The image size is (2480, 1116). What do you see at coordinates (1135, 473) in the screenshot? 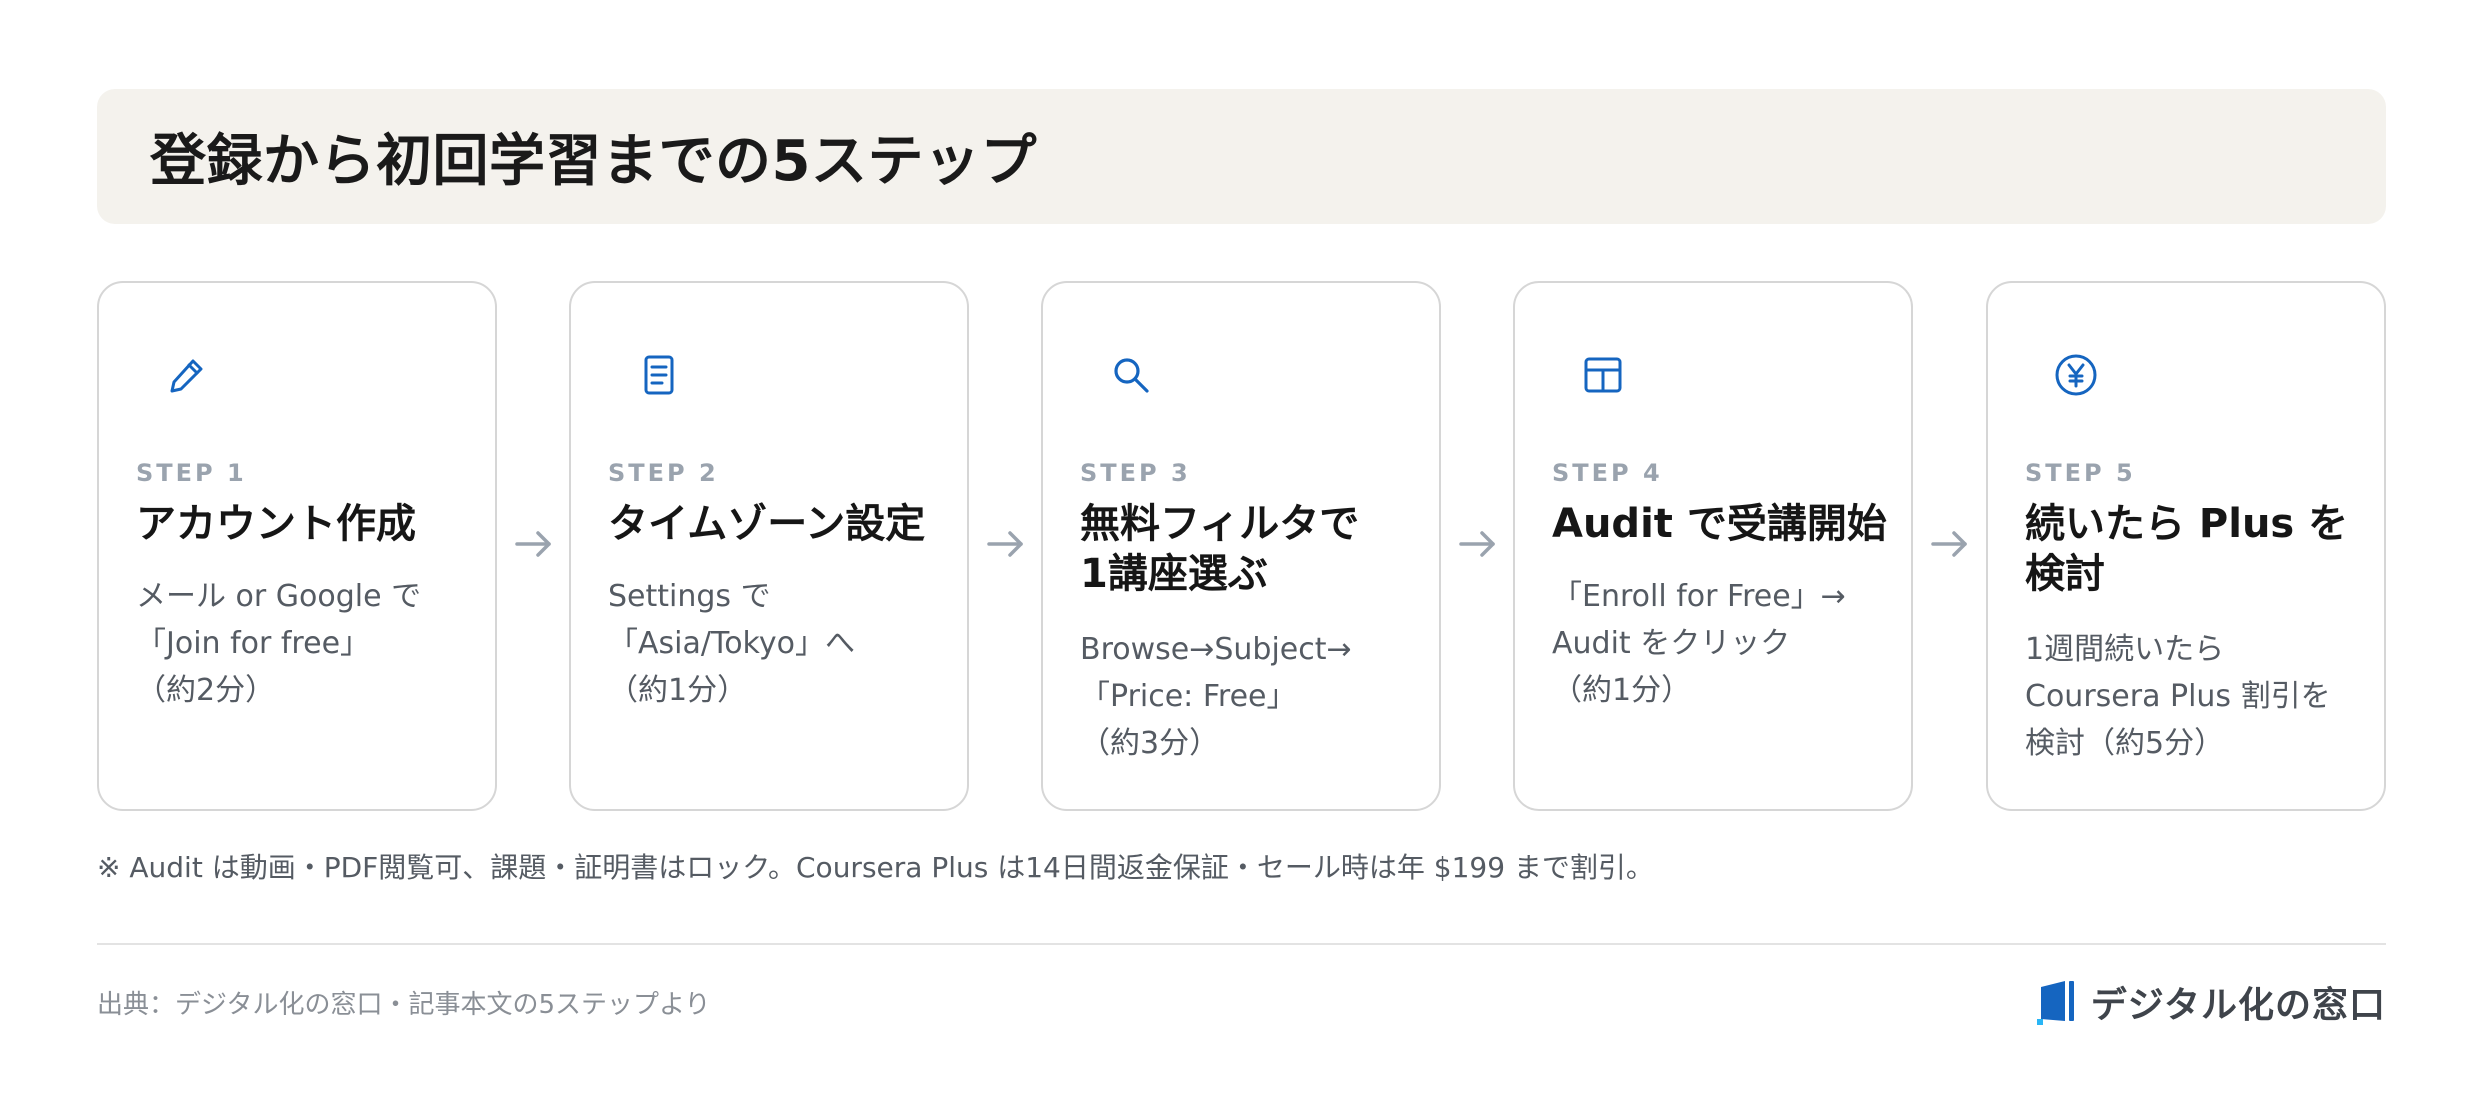
I see `step-label: STEP 3` at bounding box center [1135, 473].